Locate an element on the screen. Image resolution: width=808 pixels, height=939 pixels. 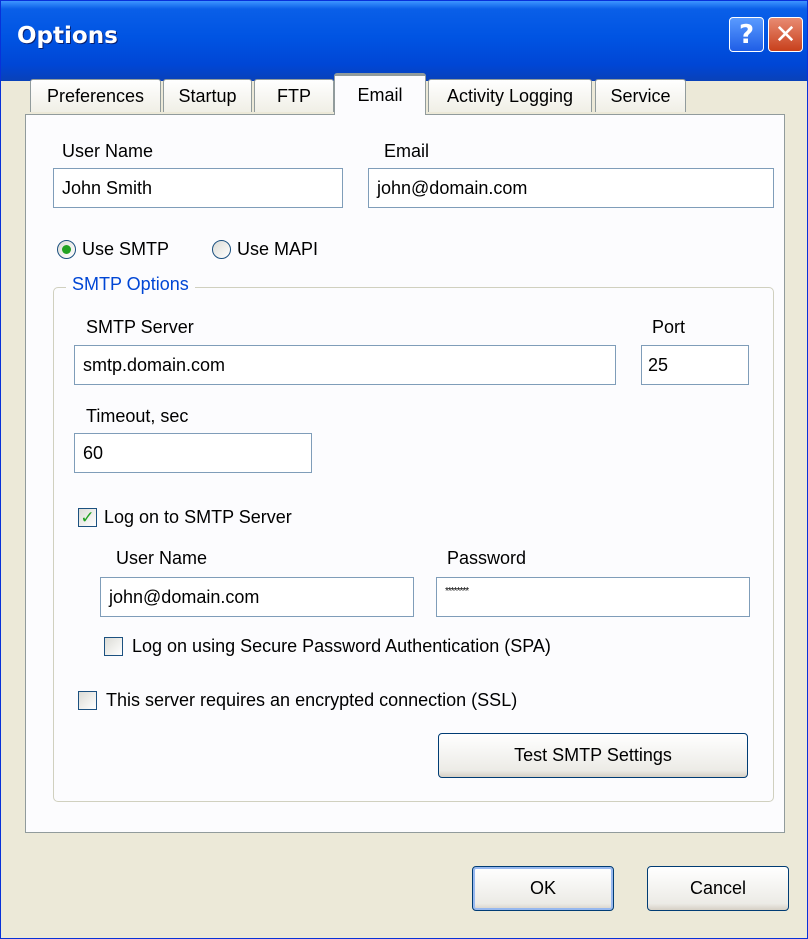
question-icon: ? is located at coordinates (746, 34).